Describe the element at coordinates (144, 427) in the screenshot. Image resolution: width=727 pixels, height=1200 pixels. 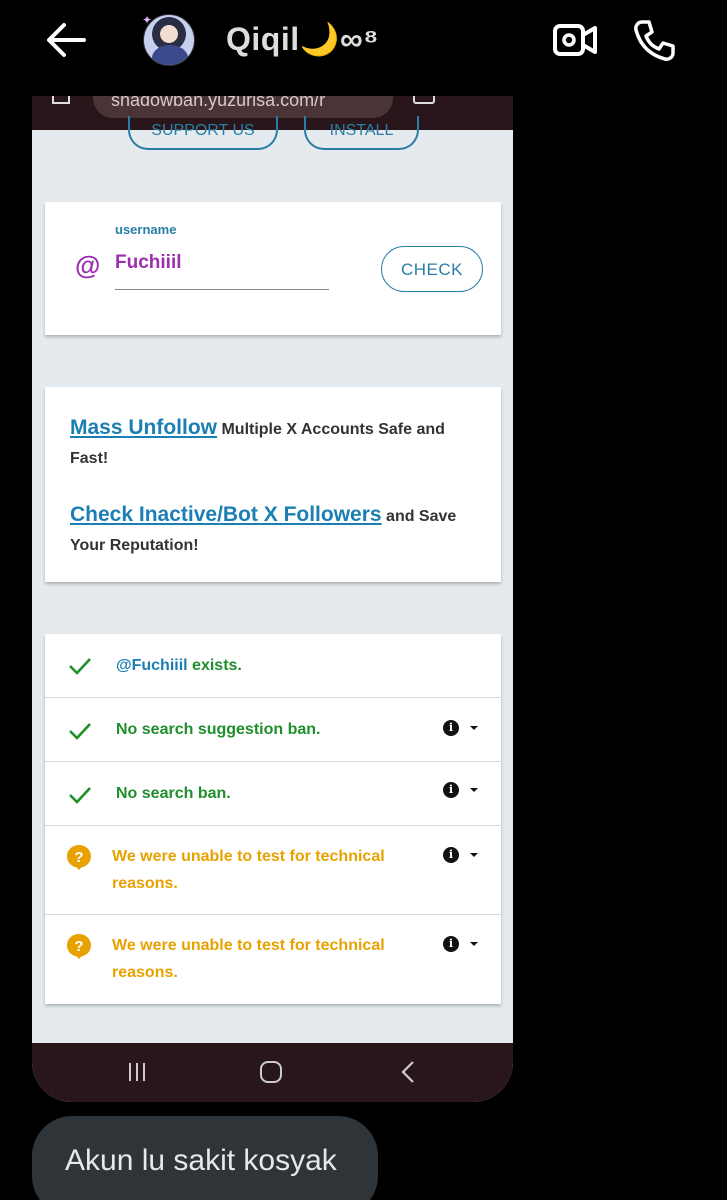
I see `mass-unfollow-link: Mass Unfollow` at that location.